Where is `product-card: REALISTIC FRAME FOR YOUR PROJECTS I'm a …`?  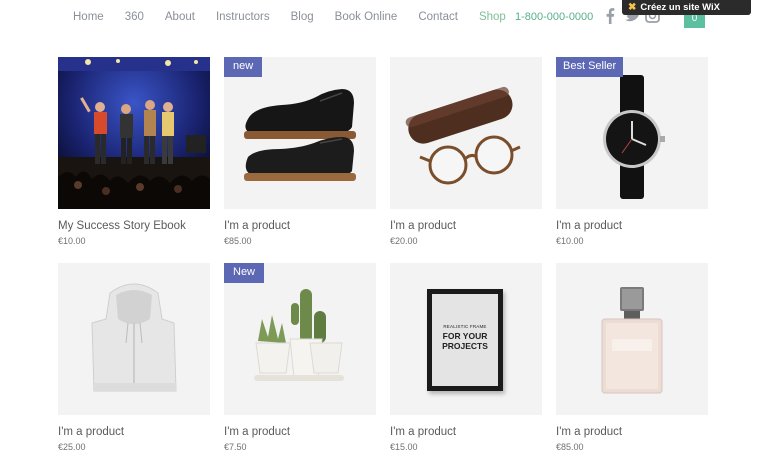
product-card: REALISTIC FRAME FOR YOUR PROJECTS I'm a … is located at coordinates (466, 357).